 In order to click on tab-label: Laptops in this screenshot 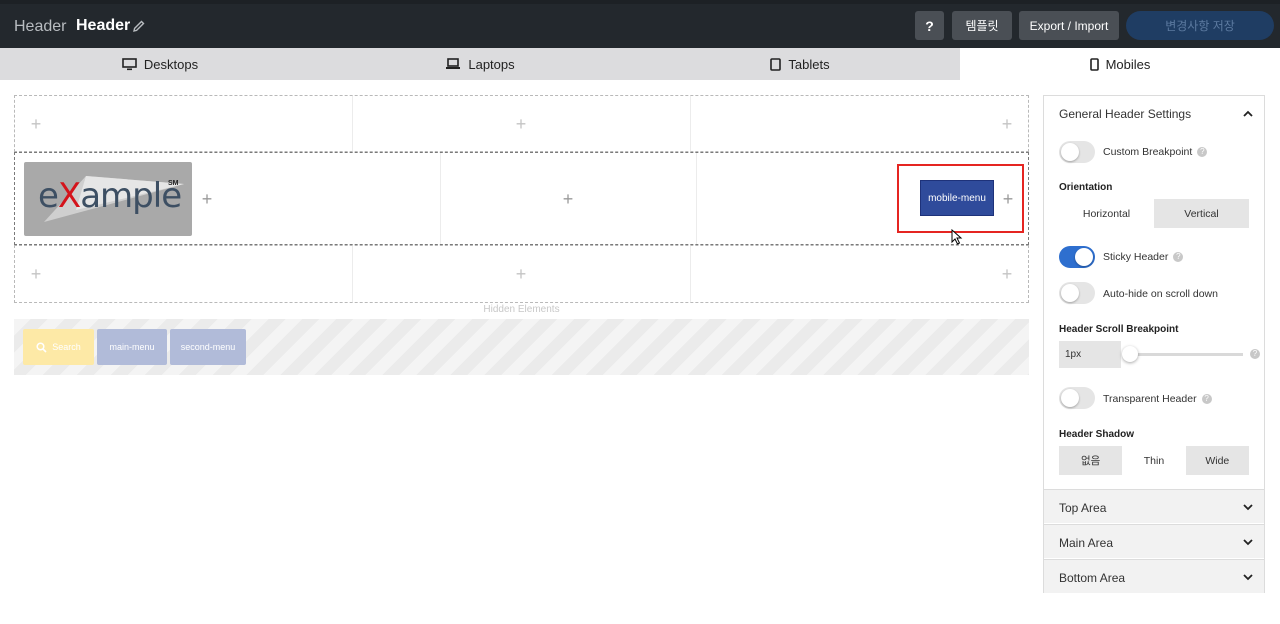, I will do `click(491, 64)`.